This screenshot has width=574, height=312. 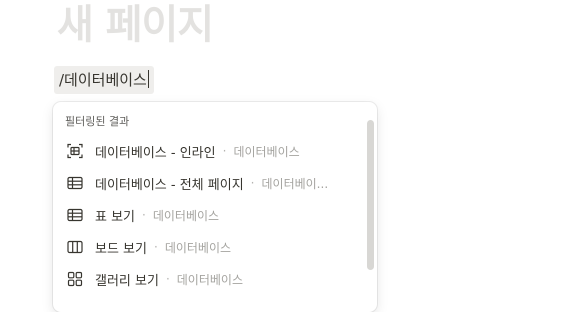 I want to click on menu-item-board-view: 보드 보기 · 데이터베이스, so click(x=208, y=247).